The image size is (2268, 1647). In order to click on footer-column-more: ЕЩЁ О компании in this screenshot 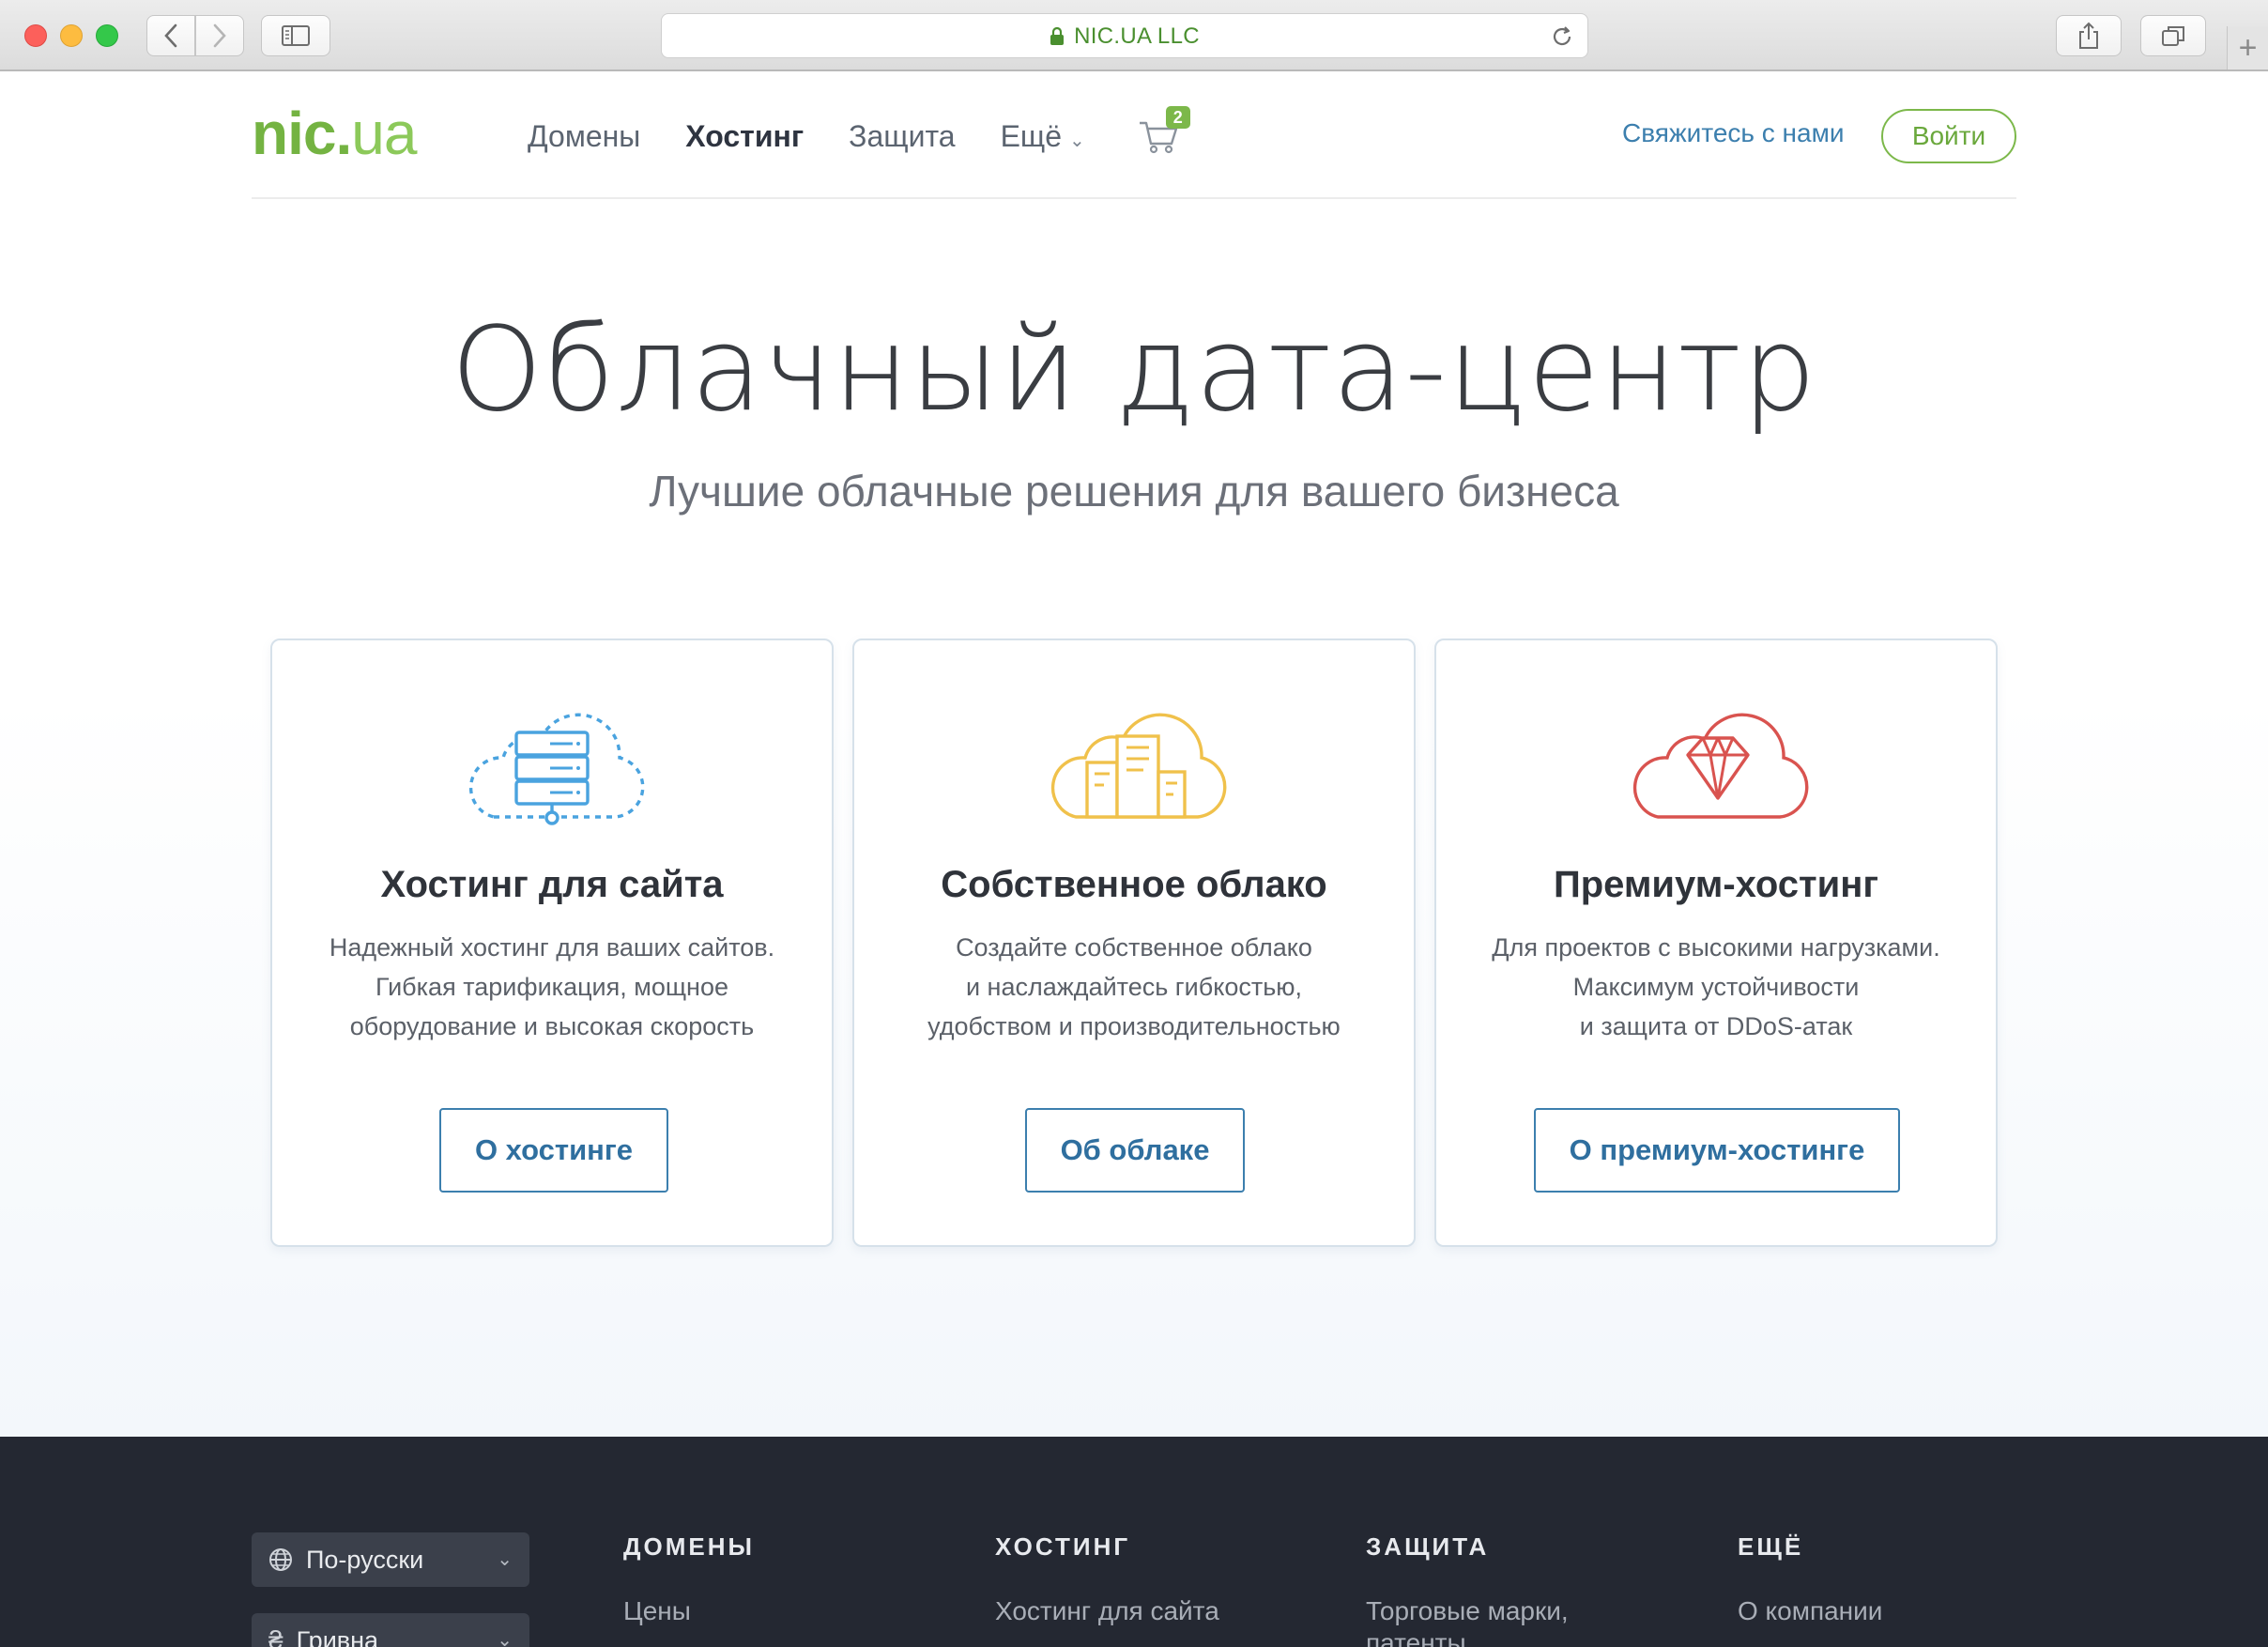, I will do `click(1810, 1579)`.